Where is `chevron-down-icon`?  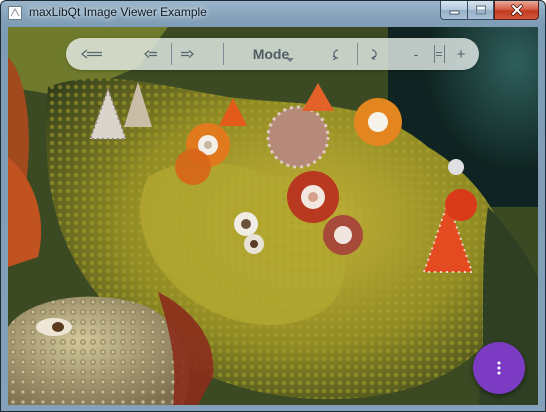
chevron-down-icon is located at coordinates (290, 60).